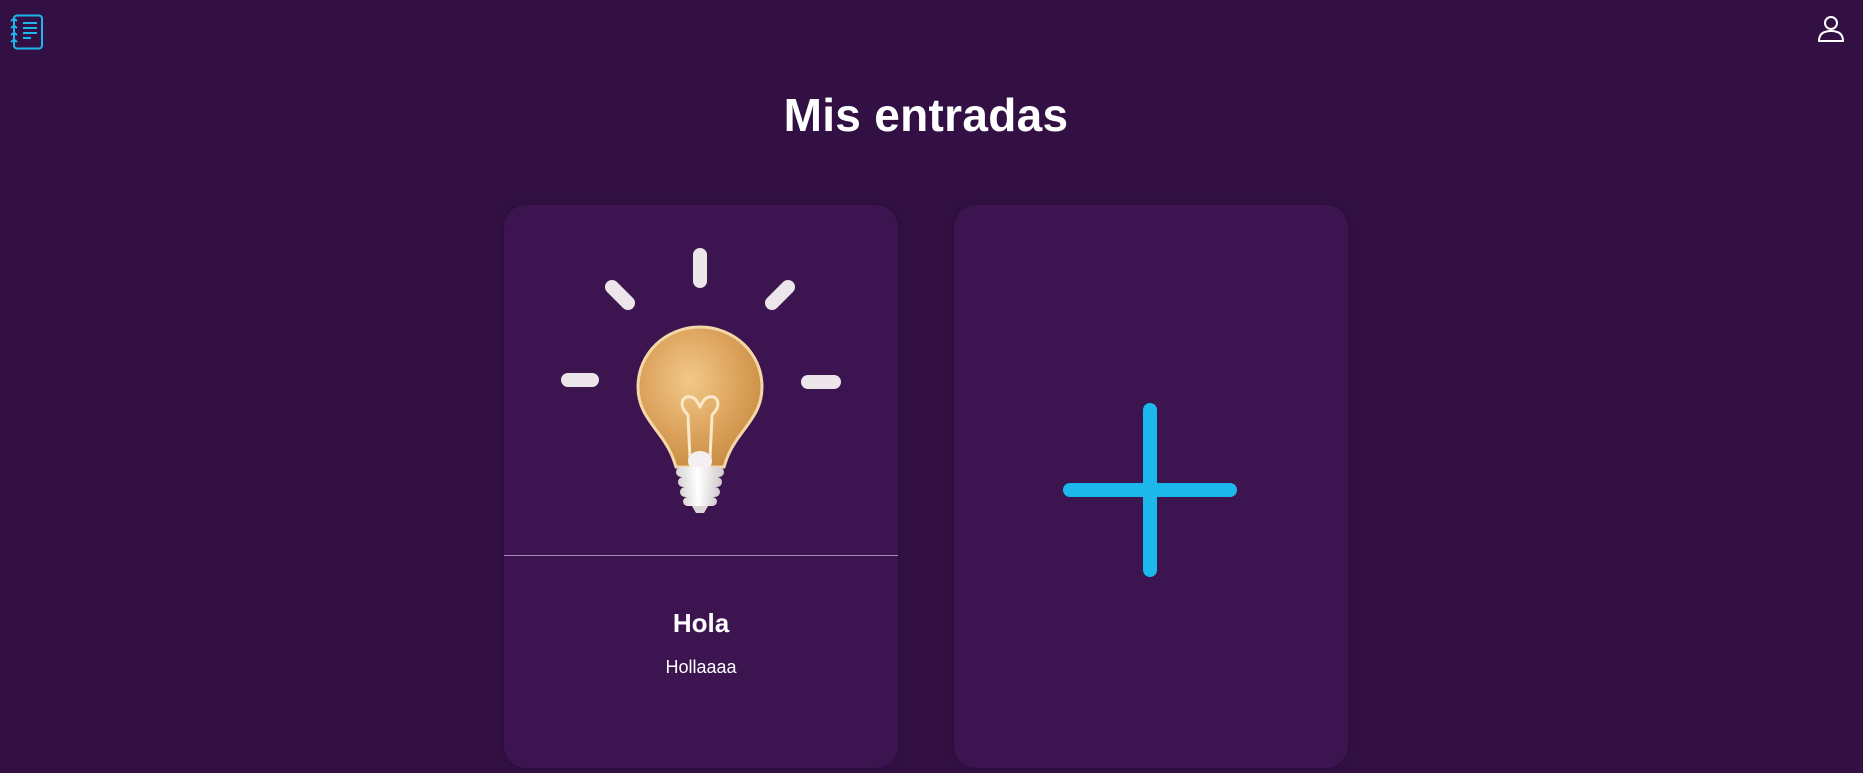  I want to click on user-profile-button, so click(1831, 29).